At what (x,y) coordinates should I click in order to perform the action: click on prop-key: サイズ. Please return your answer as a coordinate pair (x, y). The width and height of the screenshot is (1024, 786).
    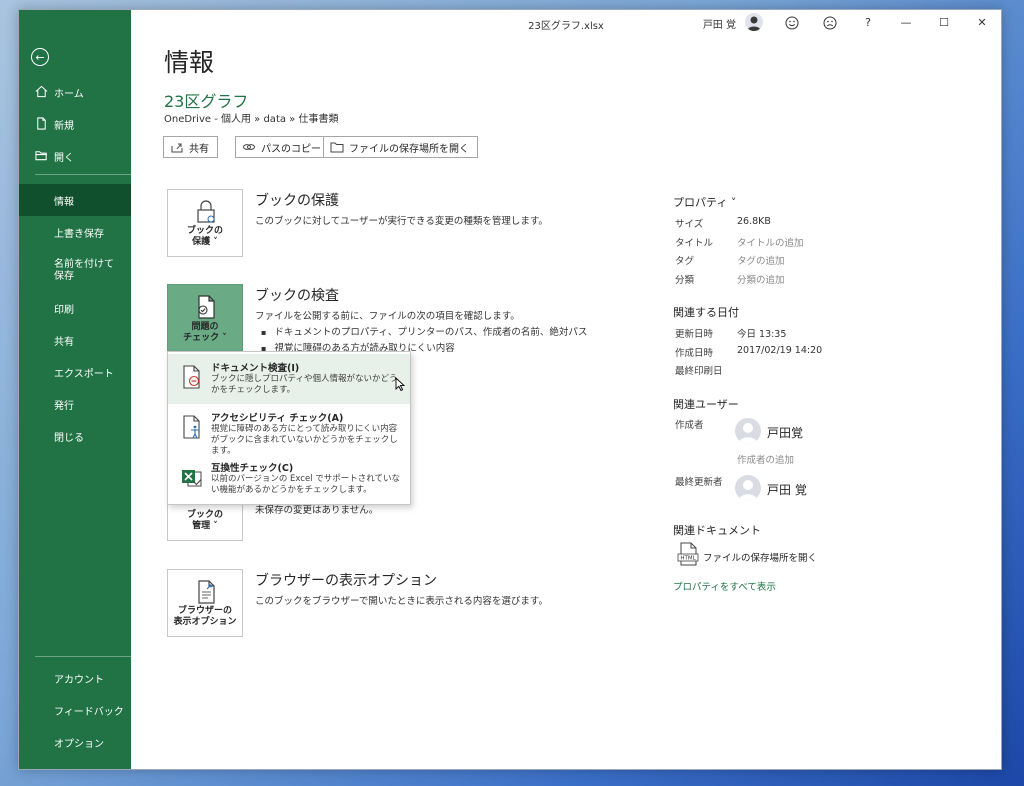
    Looking at the image, I should click on (689, 224).